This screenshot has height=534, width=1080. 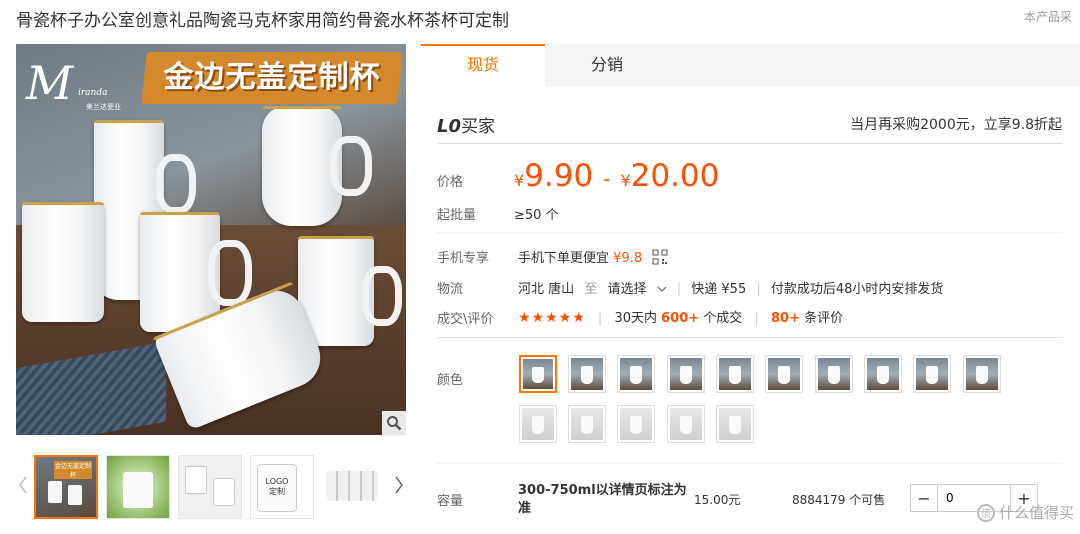 I want to click on thumbnail-cup-set, so click(x=352, y=486).